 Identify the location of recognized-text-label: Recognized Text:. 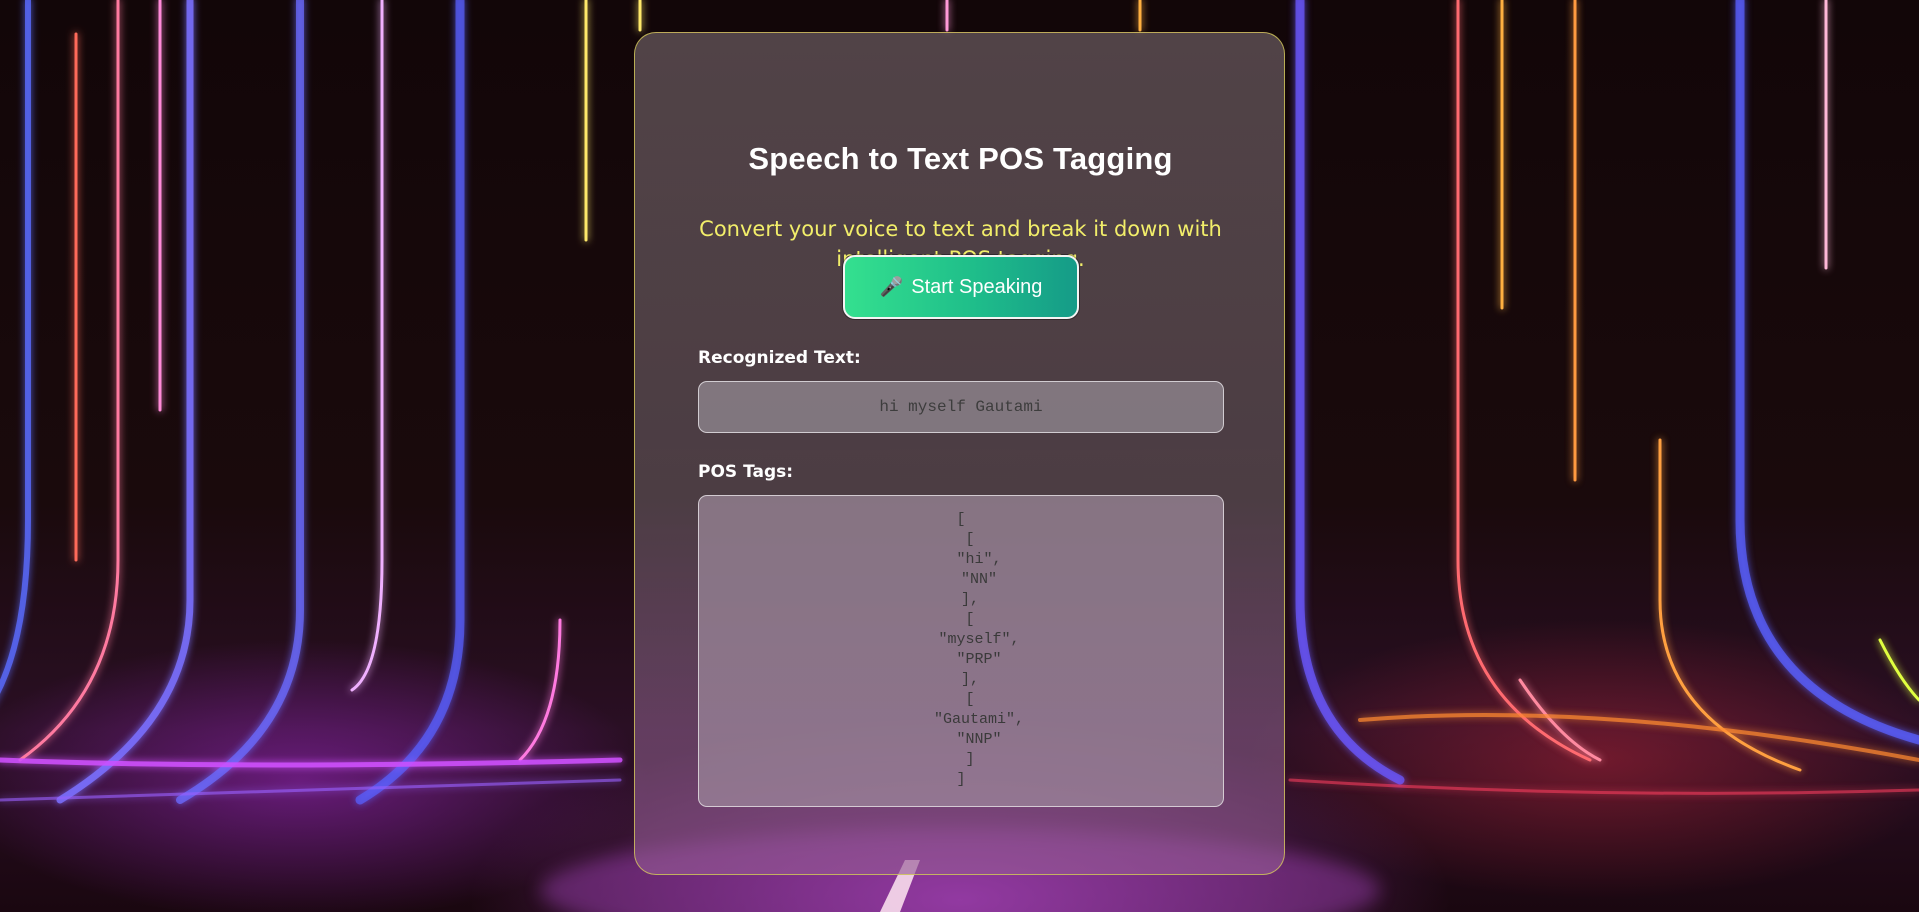
(779, 358).